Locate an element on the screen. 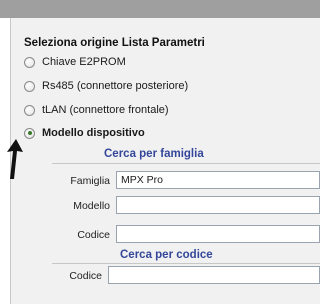 Image resolution: width=320 pixels, height=304 pixels. section-title-family: Cerca per famiglia is located at coordinates (154, 154).